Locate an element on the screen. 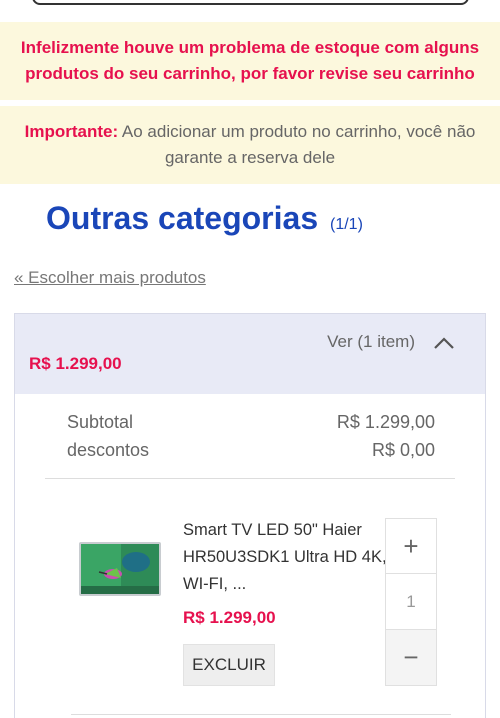 This screenshot has width=500, height=718. subtotal-row: Subtotal R$ 1.299,00 is located at coordinates (251, 422).